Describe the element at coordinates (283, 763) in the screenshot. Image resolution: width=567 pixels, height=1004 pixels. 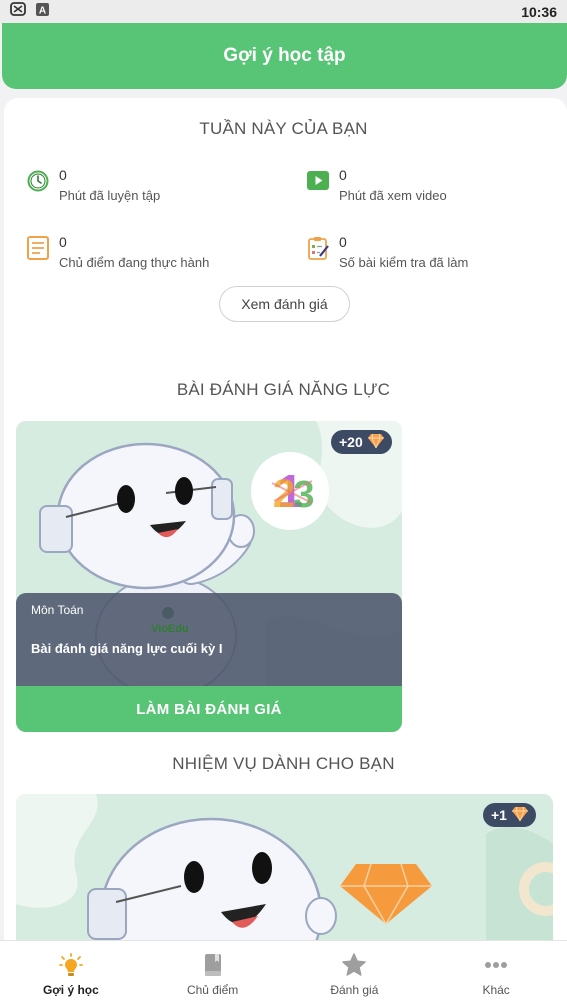
I see `missions-section-title: NHIỆM VỤ DÀNH CHO BẠN` at that location.